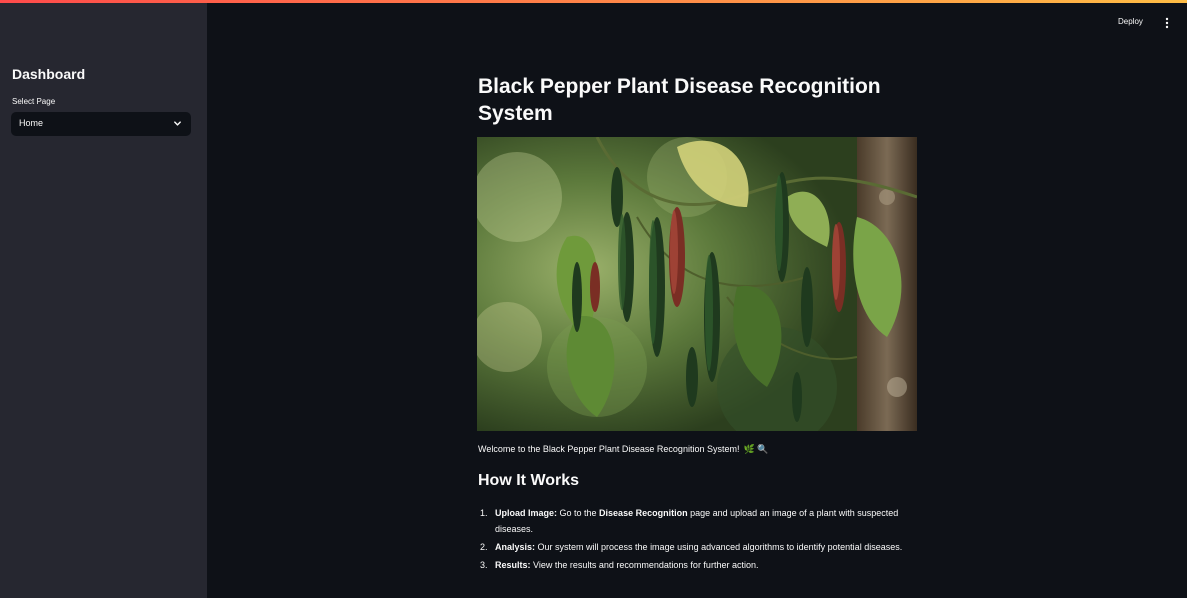 The width and height of the screenshot is (1187, 598). I want to click on deploy-button: Deploy, so click(1130, 21).